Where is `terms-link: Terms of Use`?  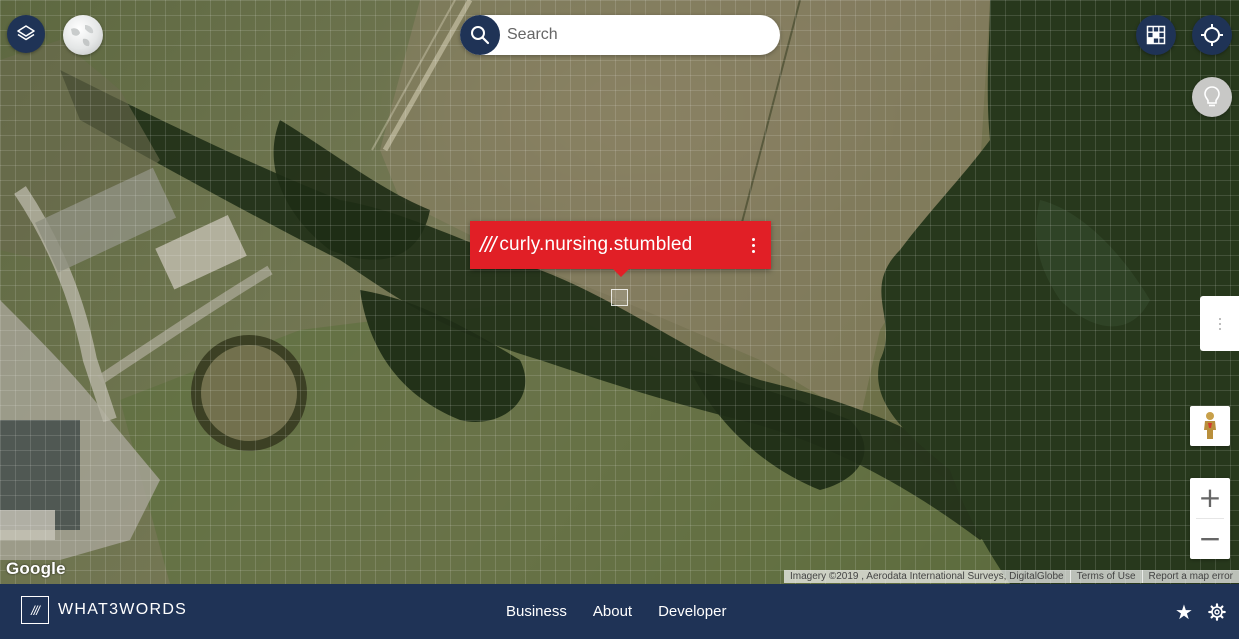
terms-link: Terms of Use is located at coordinates (1106, 576).